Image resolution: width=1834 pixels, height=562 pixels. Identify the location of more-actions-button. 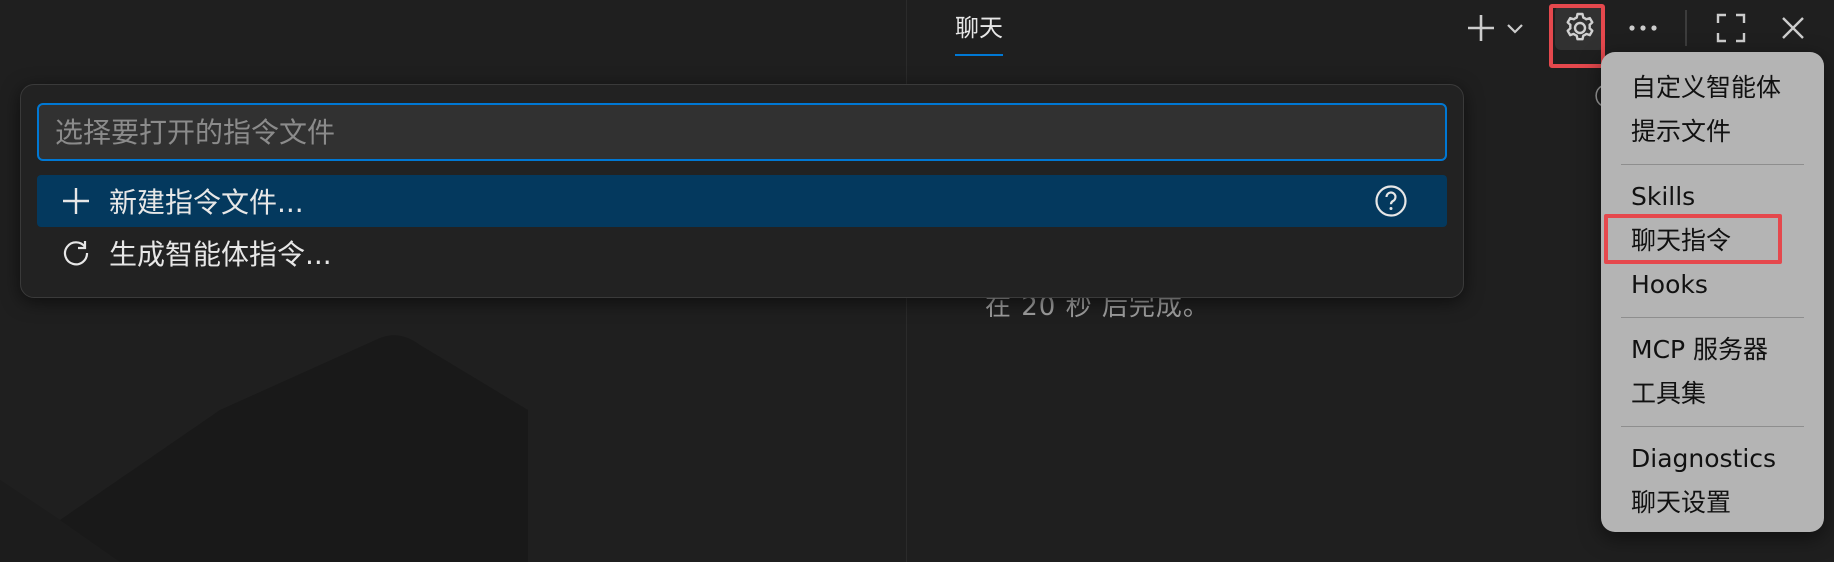
(1643, 28).